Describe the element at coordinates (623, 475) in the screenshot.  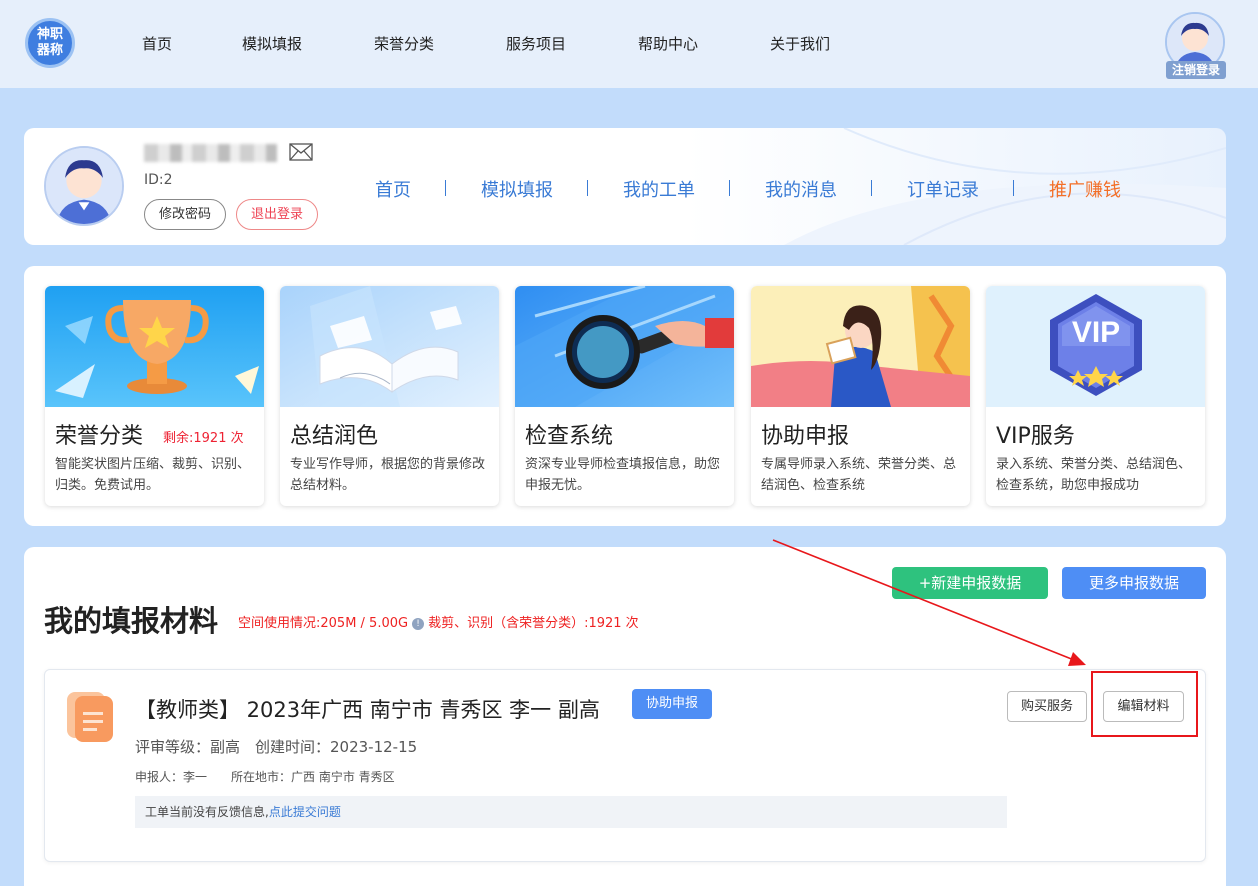
I see `service-description: 资深专业导师检查填报信息，助您申报无忧。` at that location.